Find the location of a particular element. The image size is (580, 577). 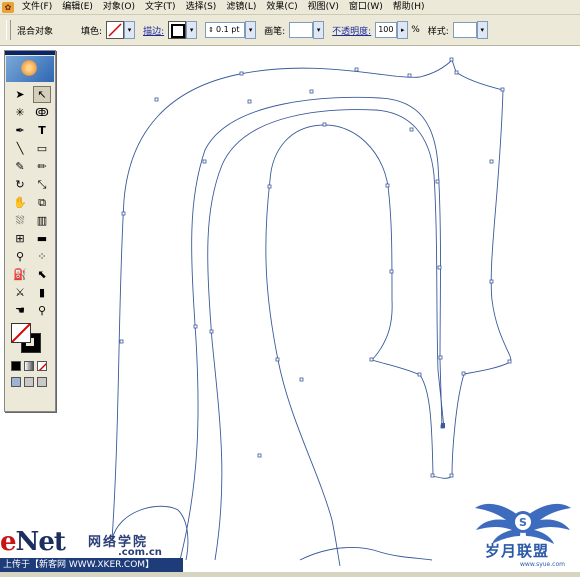

menu-filter: 滤镜(L) is located at coordinates (241, 7).